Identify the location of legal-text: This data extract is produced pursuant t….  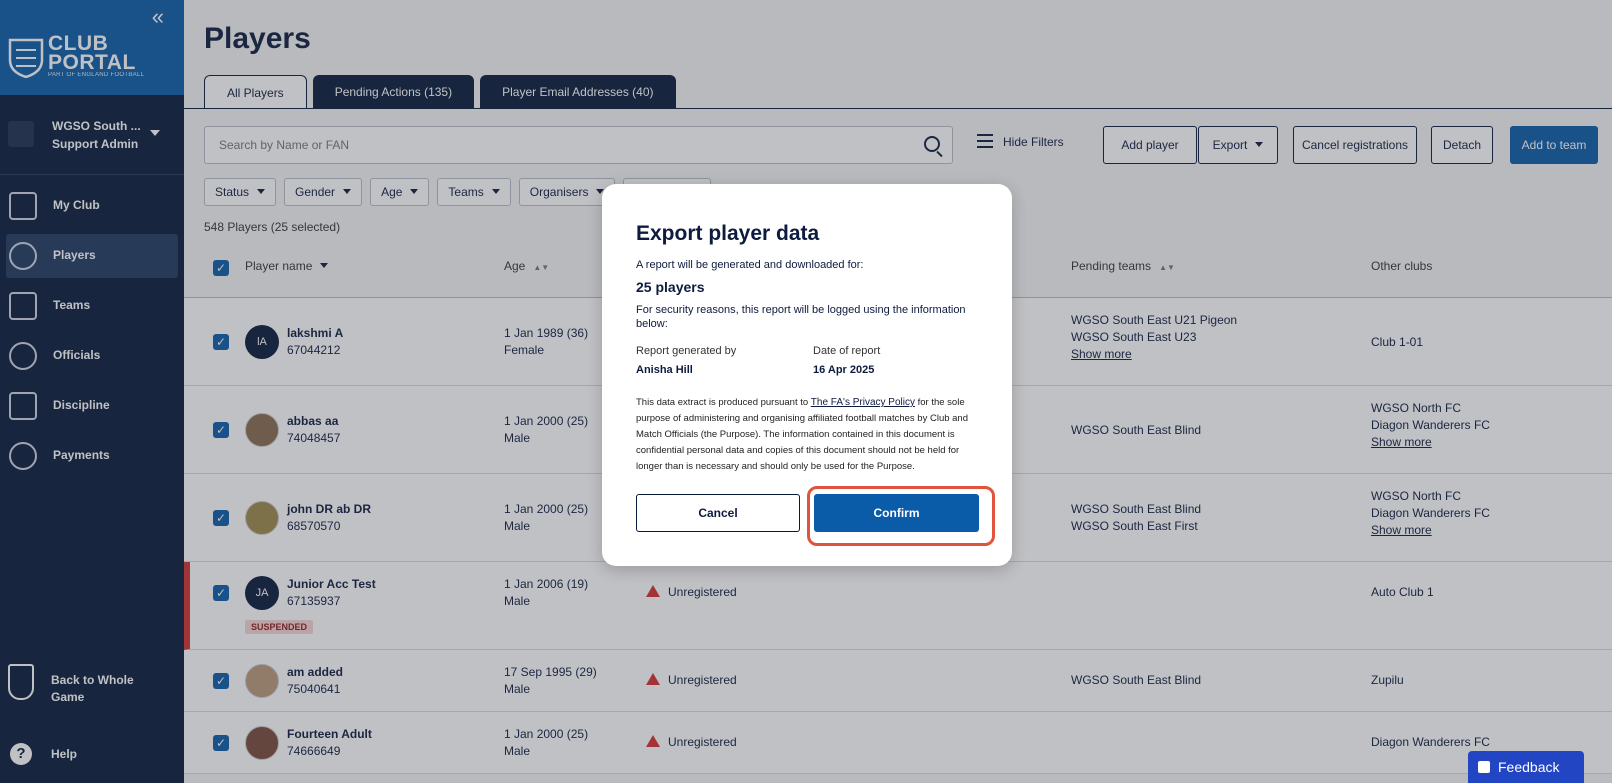
(806, 435).